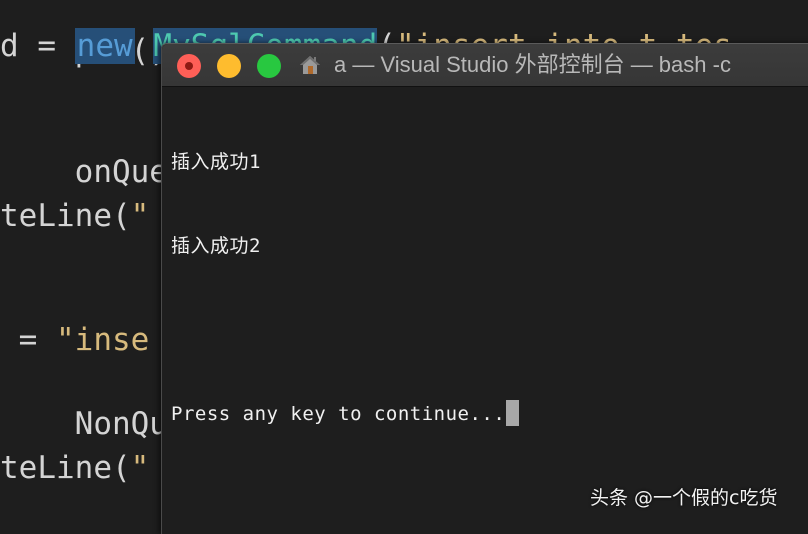 The image size is (808, 534). What do you see at coordinates (310, 65) in the screenshot?
I see `home-icon` at bounding box center [310, 65].